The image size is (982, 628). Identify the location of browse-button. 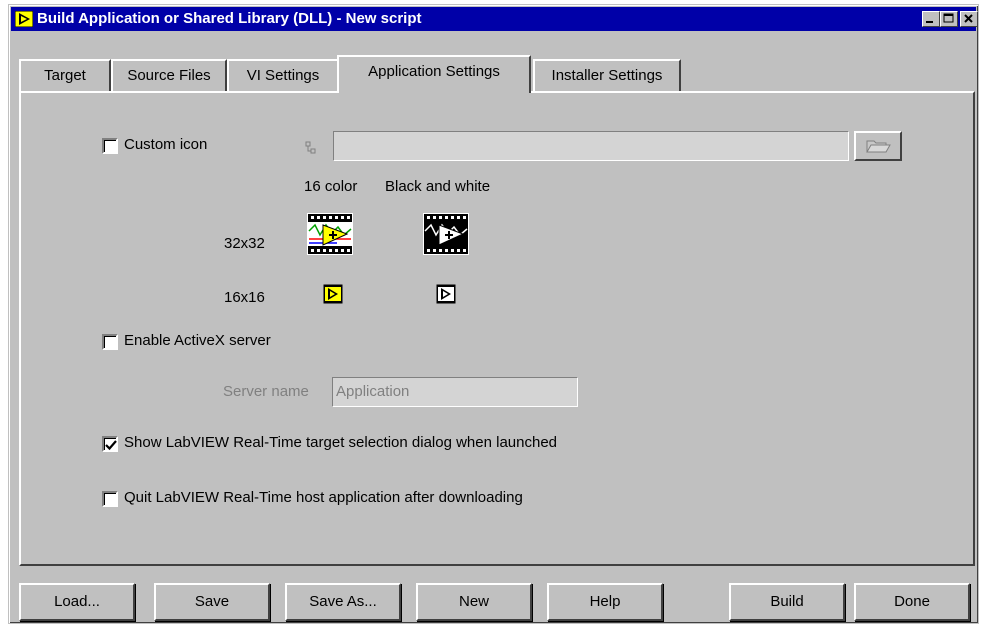
(878, 146).